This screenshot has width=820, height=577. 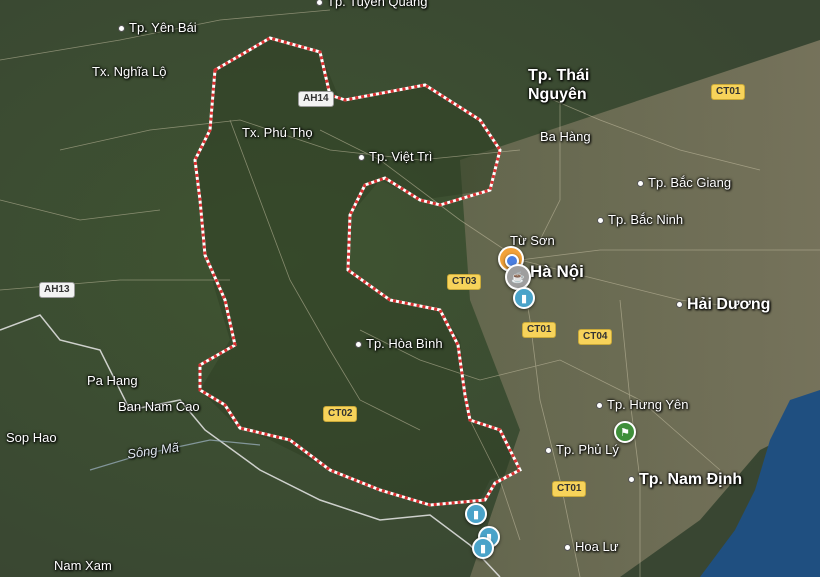 I want to click on road-shield-ct02: CT02, so click(x=340, y=414).